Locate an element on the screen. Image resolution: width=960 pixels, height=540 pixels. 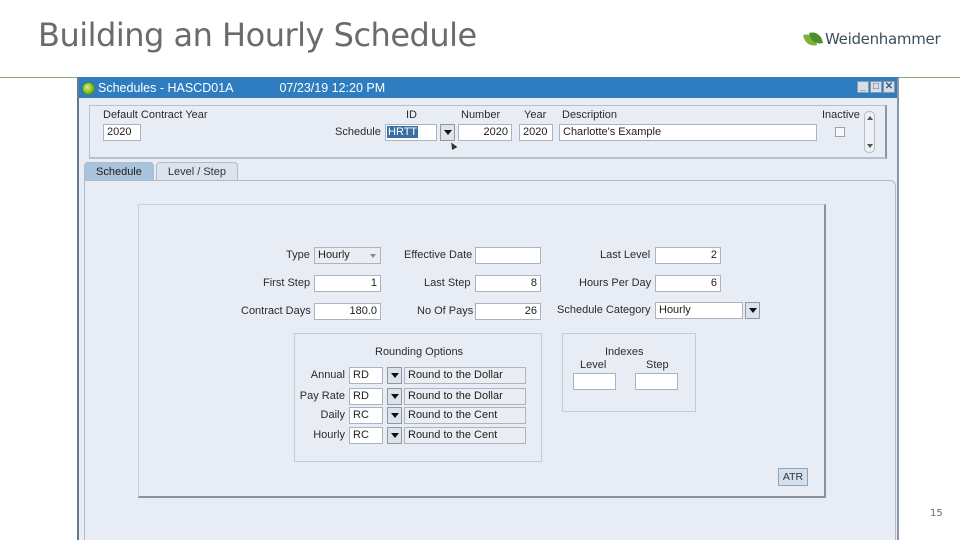
year-label: Year is located at coordinates (535, 115).